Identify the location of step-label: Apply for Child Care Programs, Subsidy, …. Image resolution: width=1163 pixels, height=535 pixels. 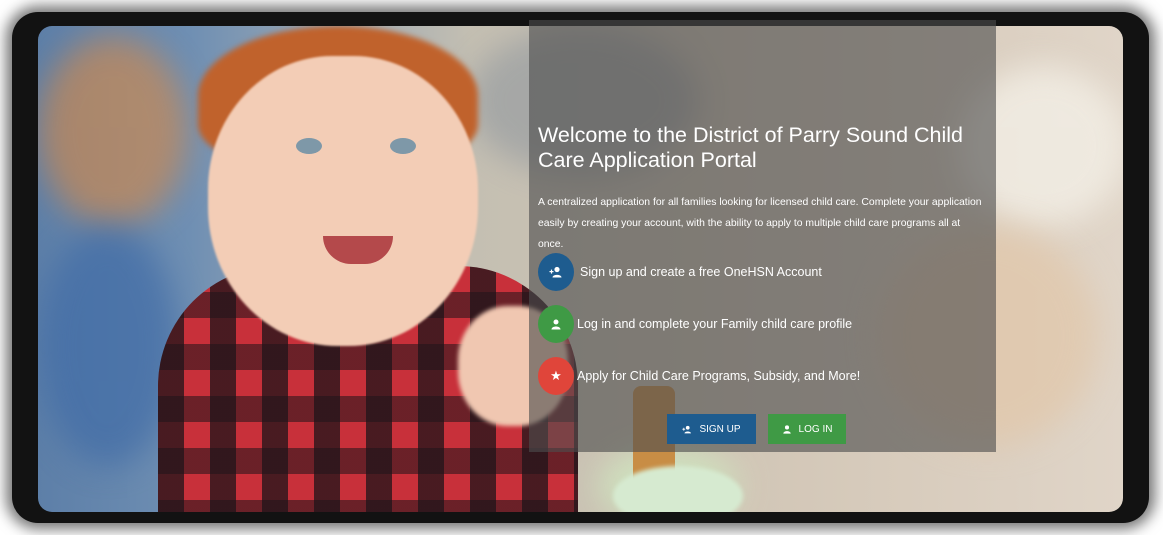
(719, 376).